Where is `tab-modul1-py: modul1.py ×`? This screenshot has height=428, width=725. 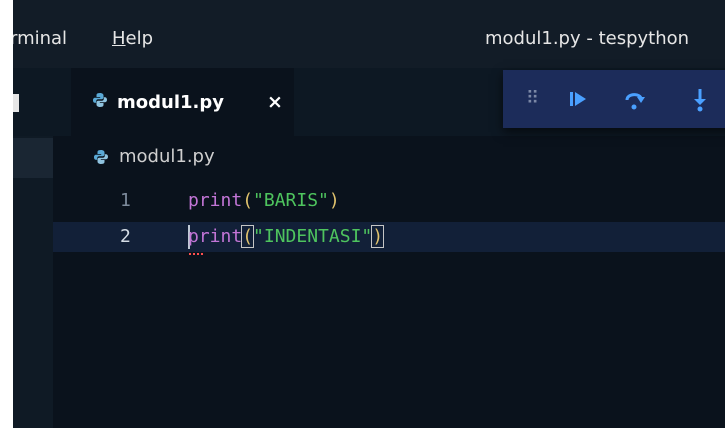
tab-modul1-py: modul1.py × is located at coordinates (182, 102).